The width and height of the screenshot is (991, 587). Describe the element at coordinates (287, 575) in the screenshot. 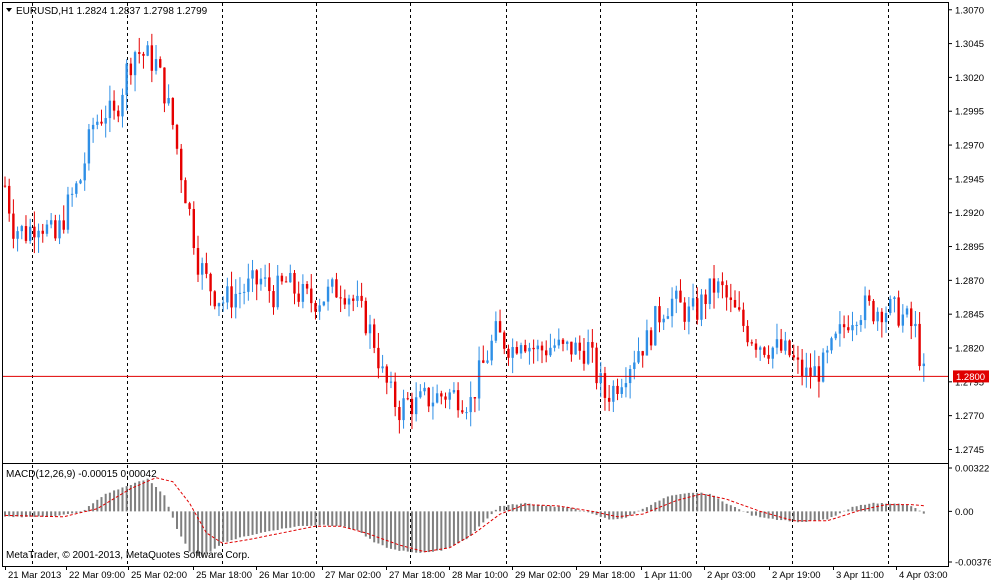

I see `time-tick-label: 26 Mar 10:00` at that location.